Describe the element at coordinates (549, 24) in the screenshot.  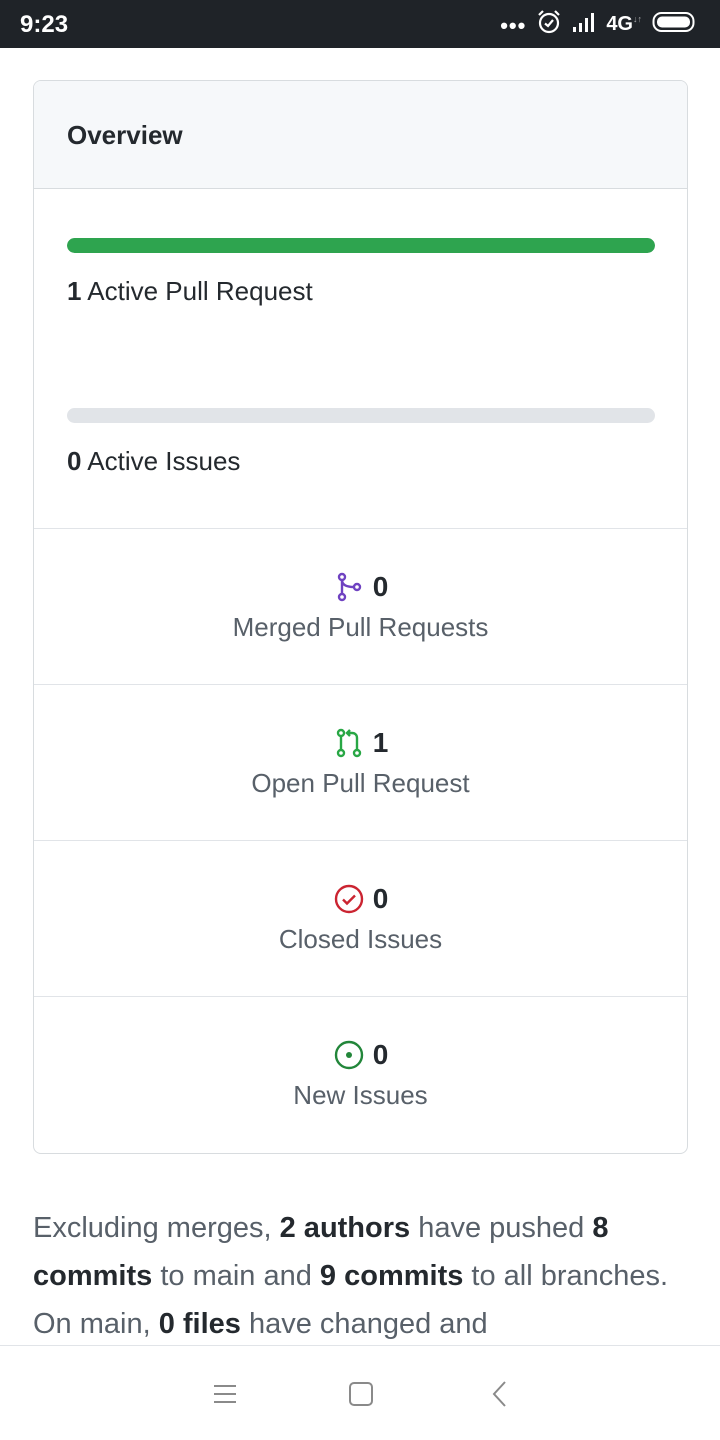
I see `alarm-icon` at that location.